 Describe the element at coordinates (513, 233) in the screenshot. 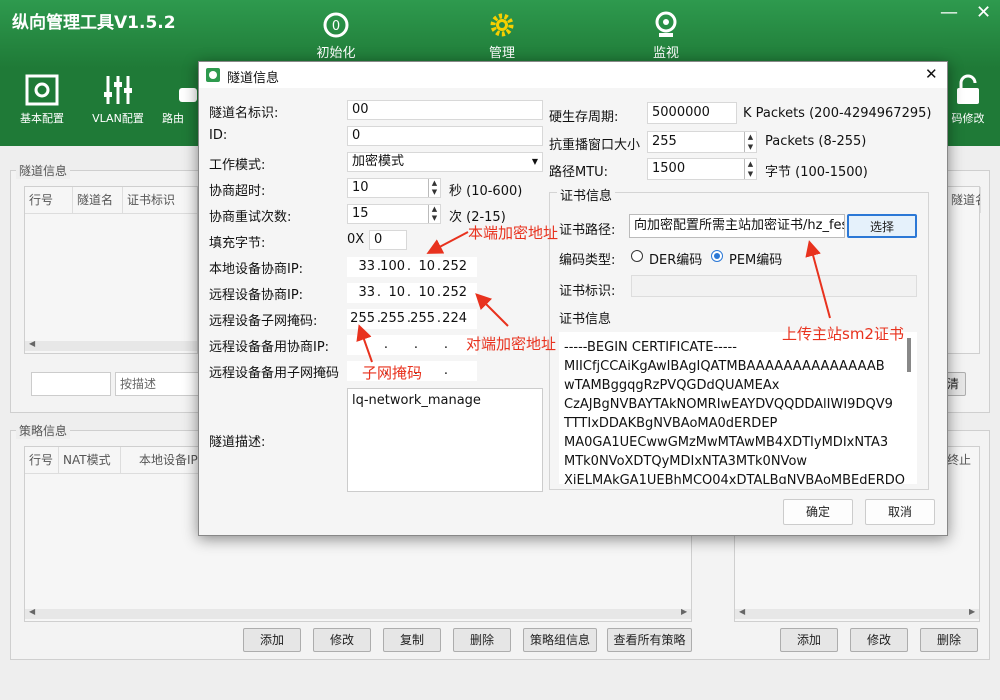

I see `annotation-local-address: 本端加密地址` at that location.